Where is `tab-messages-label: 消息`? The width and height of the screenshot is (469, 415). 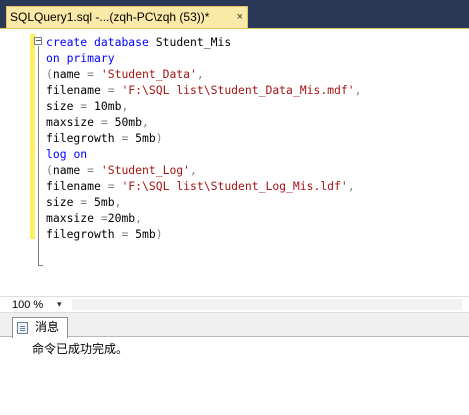
tab-messages-label: 消息 is located at coordinates (47, 327).